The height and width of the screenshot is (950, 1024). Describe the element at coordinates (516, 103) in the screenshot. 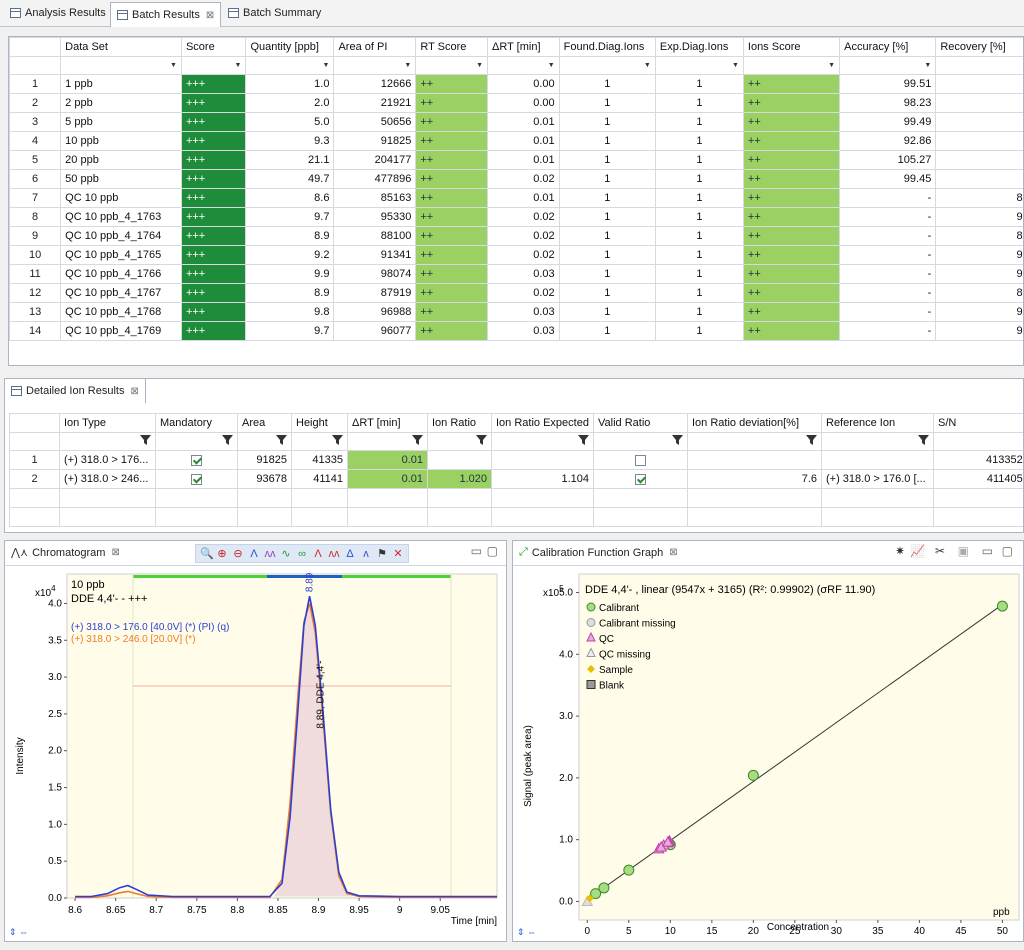

I see `table-row: 22 ppb+++2.021921++0.0011++98.23-` at that location.